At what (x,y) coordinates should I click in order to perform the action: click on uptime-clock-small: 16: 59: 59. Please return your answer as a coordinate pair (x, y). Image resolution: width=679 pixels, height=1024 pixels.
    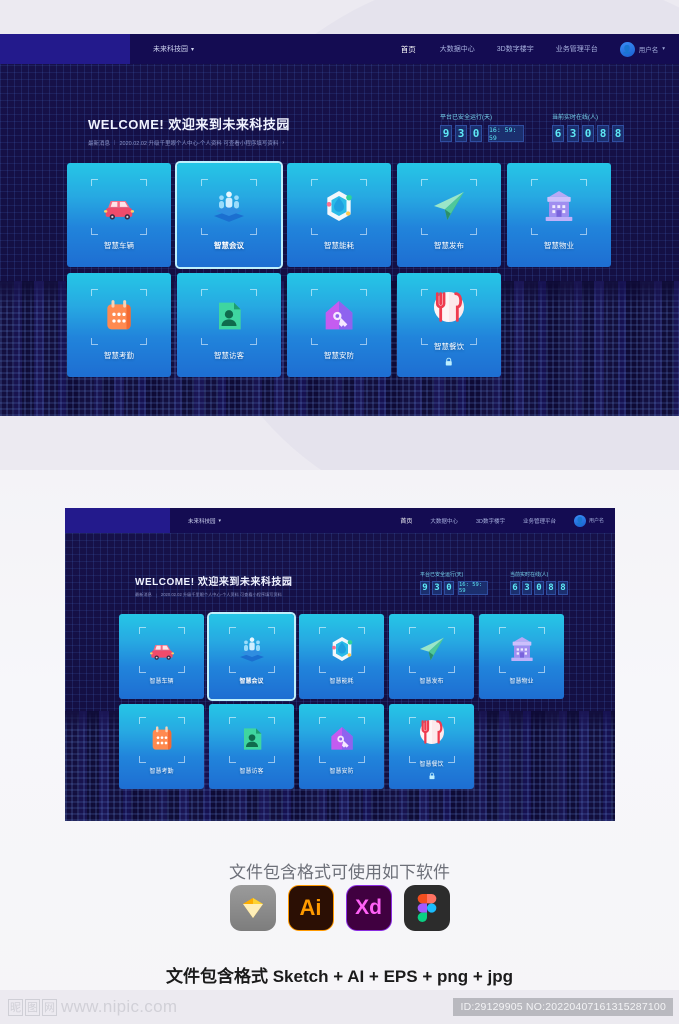
    Looking at the image, I should click on (473, 588).